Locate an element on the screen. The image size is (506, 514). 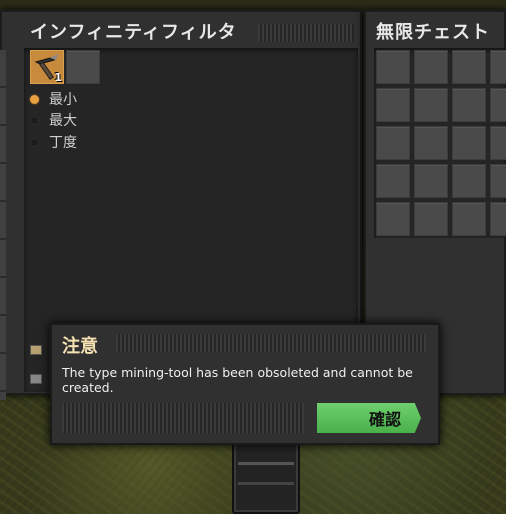
previous-panel-edge is located at coordinates (3, 225).